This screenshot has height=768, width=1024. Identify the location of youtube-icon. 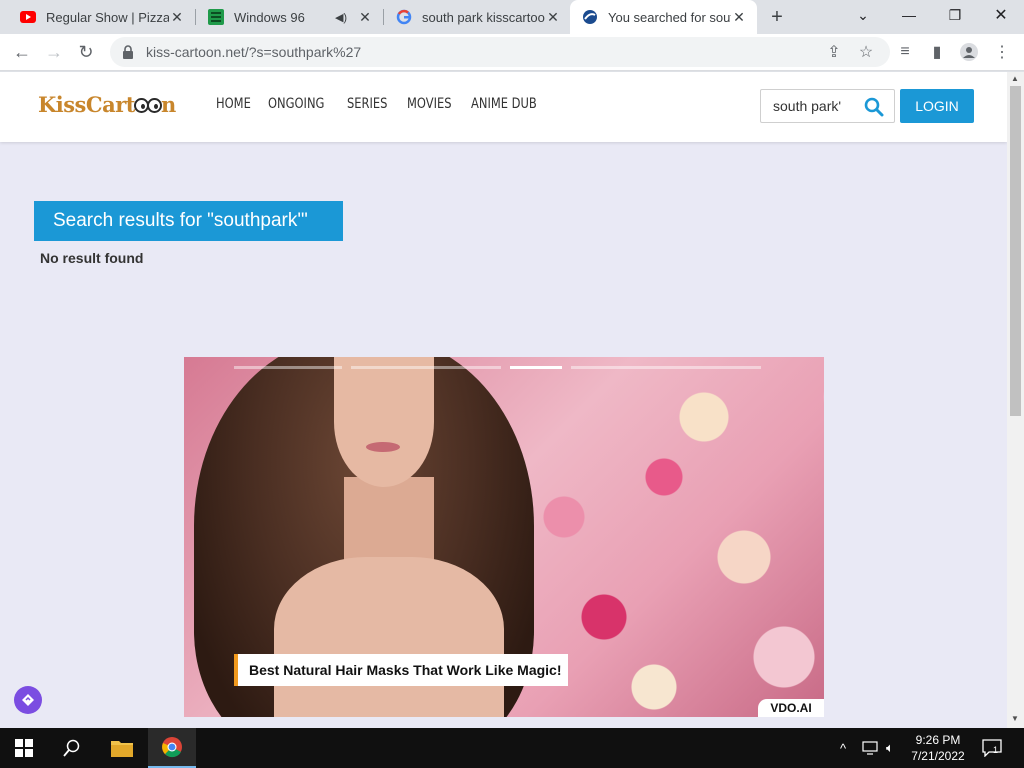
(28, 17).